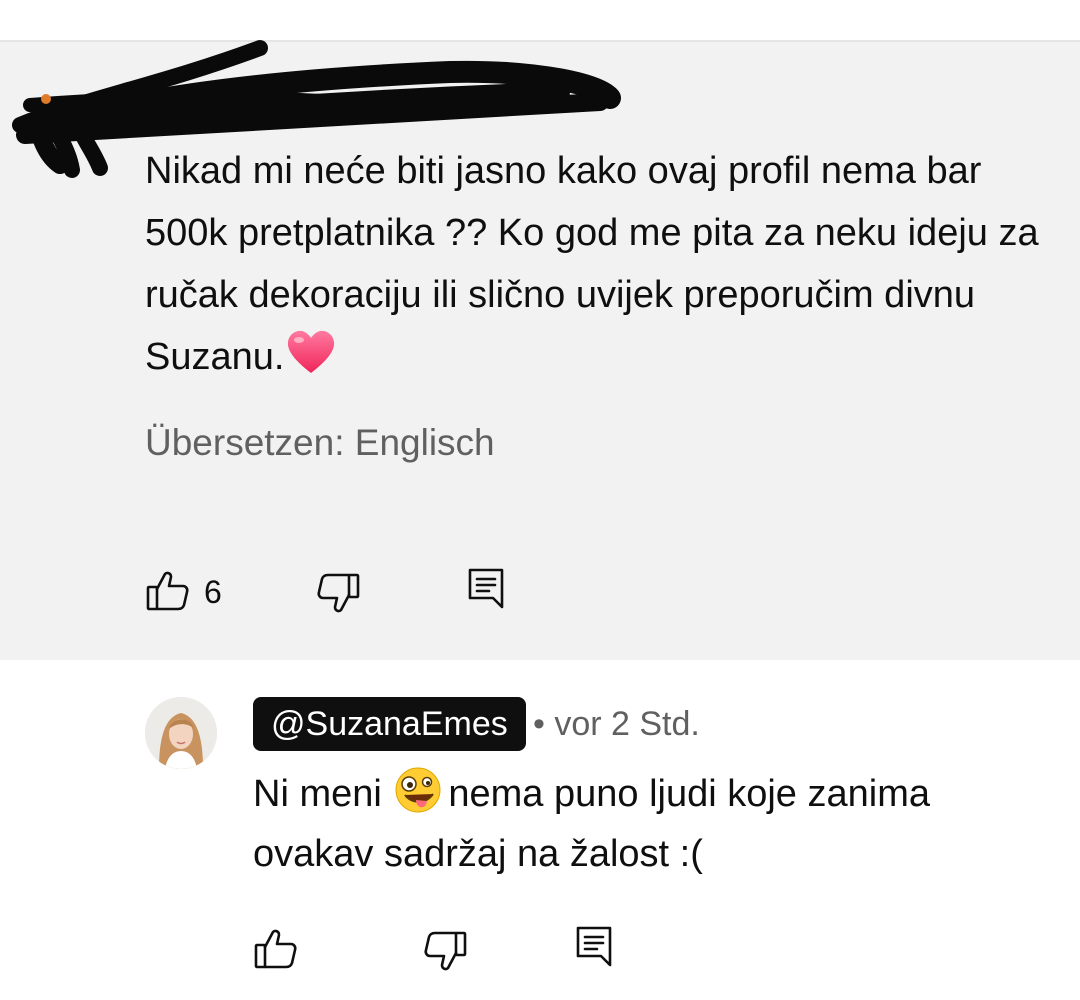  Describe the element at coordinates (338, 593) in the screenshot. I see `thumb-down-icon` at that location.